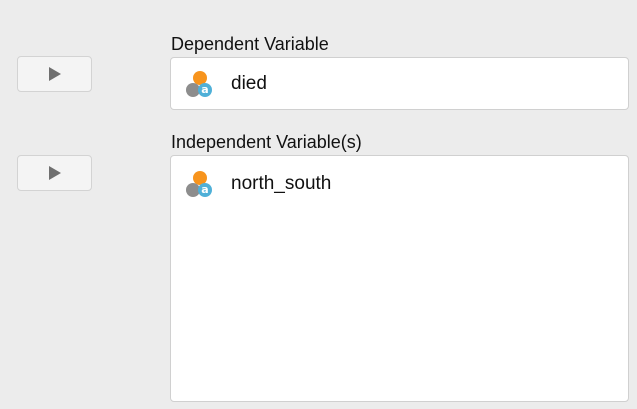 This screenshot has height=409, width=637. What do you see at coordinates (399, 184) in the screenshot?
I see `variable-item-north-south: a north_south` at bounding box center [399, 184].